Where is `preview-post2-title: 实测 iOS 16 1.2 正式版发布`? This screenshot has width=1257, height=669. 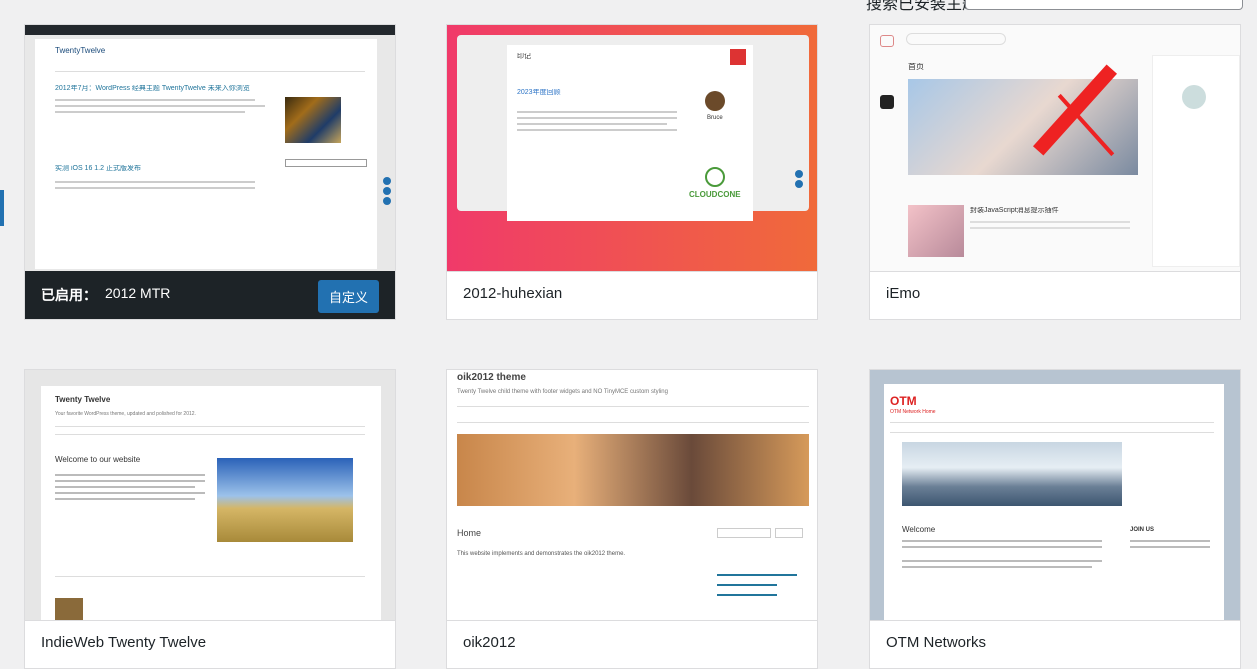 preview-post2-title: 实测 iOS 16 1.2 正式版发布 is located at coordinates (98, 168).